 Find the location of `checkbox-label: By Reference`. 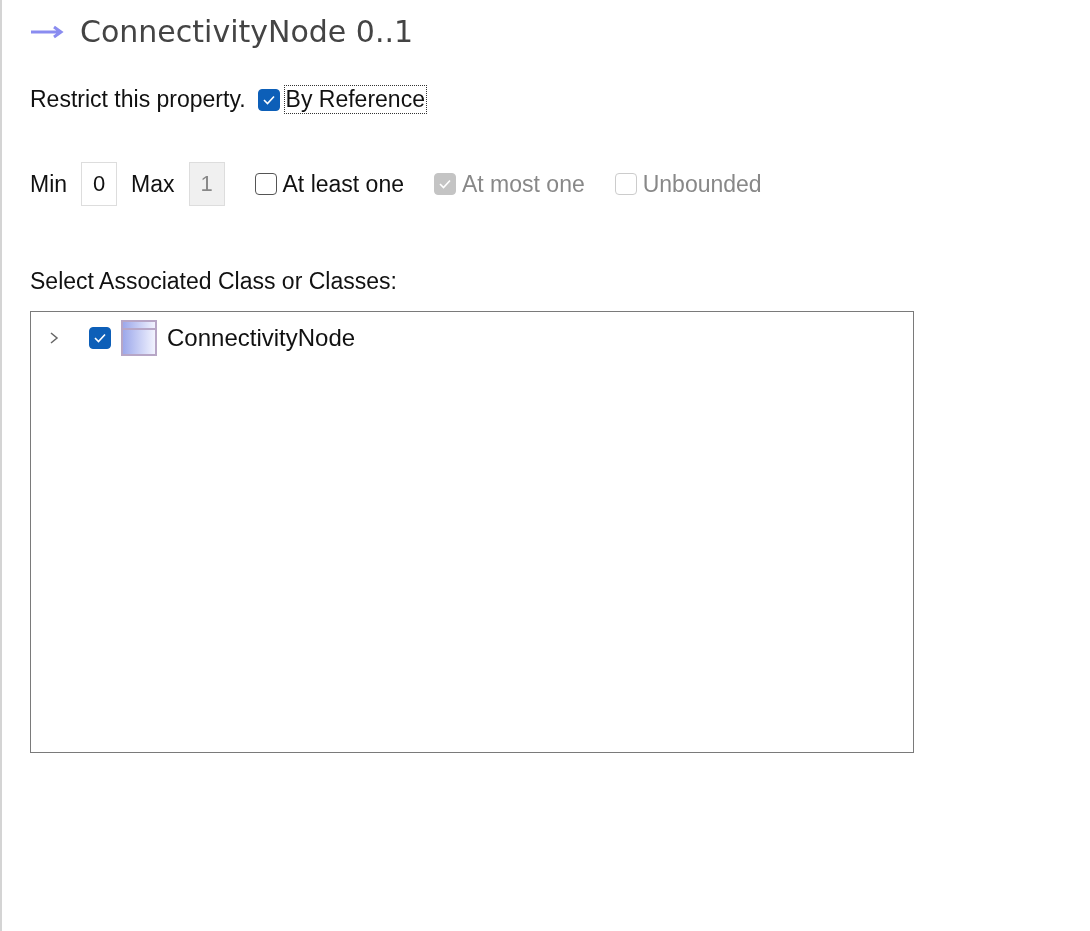

checkbox-label: By Reference is located at coordinates (355, 99).